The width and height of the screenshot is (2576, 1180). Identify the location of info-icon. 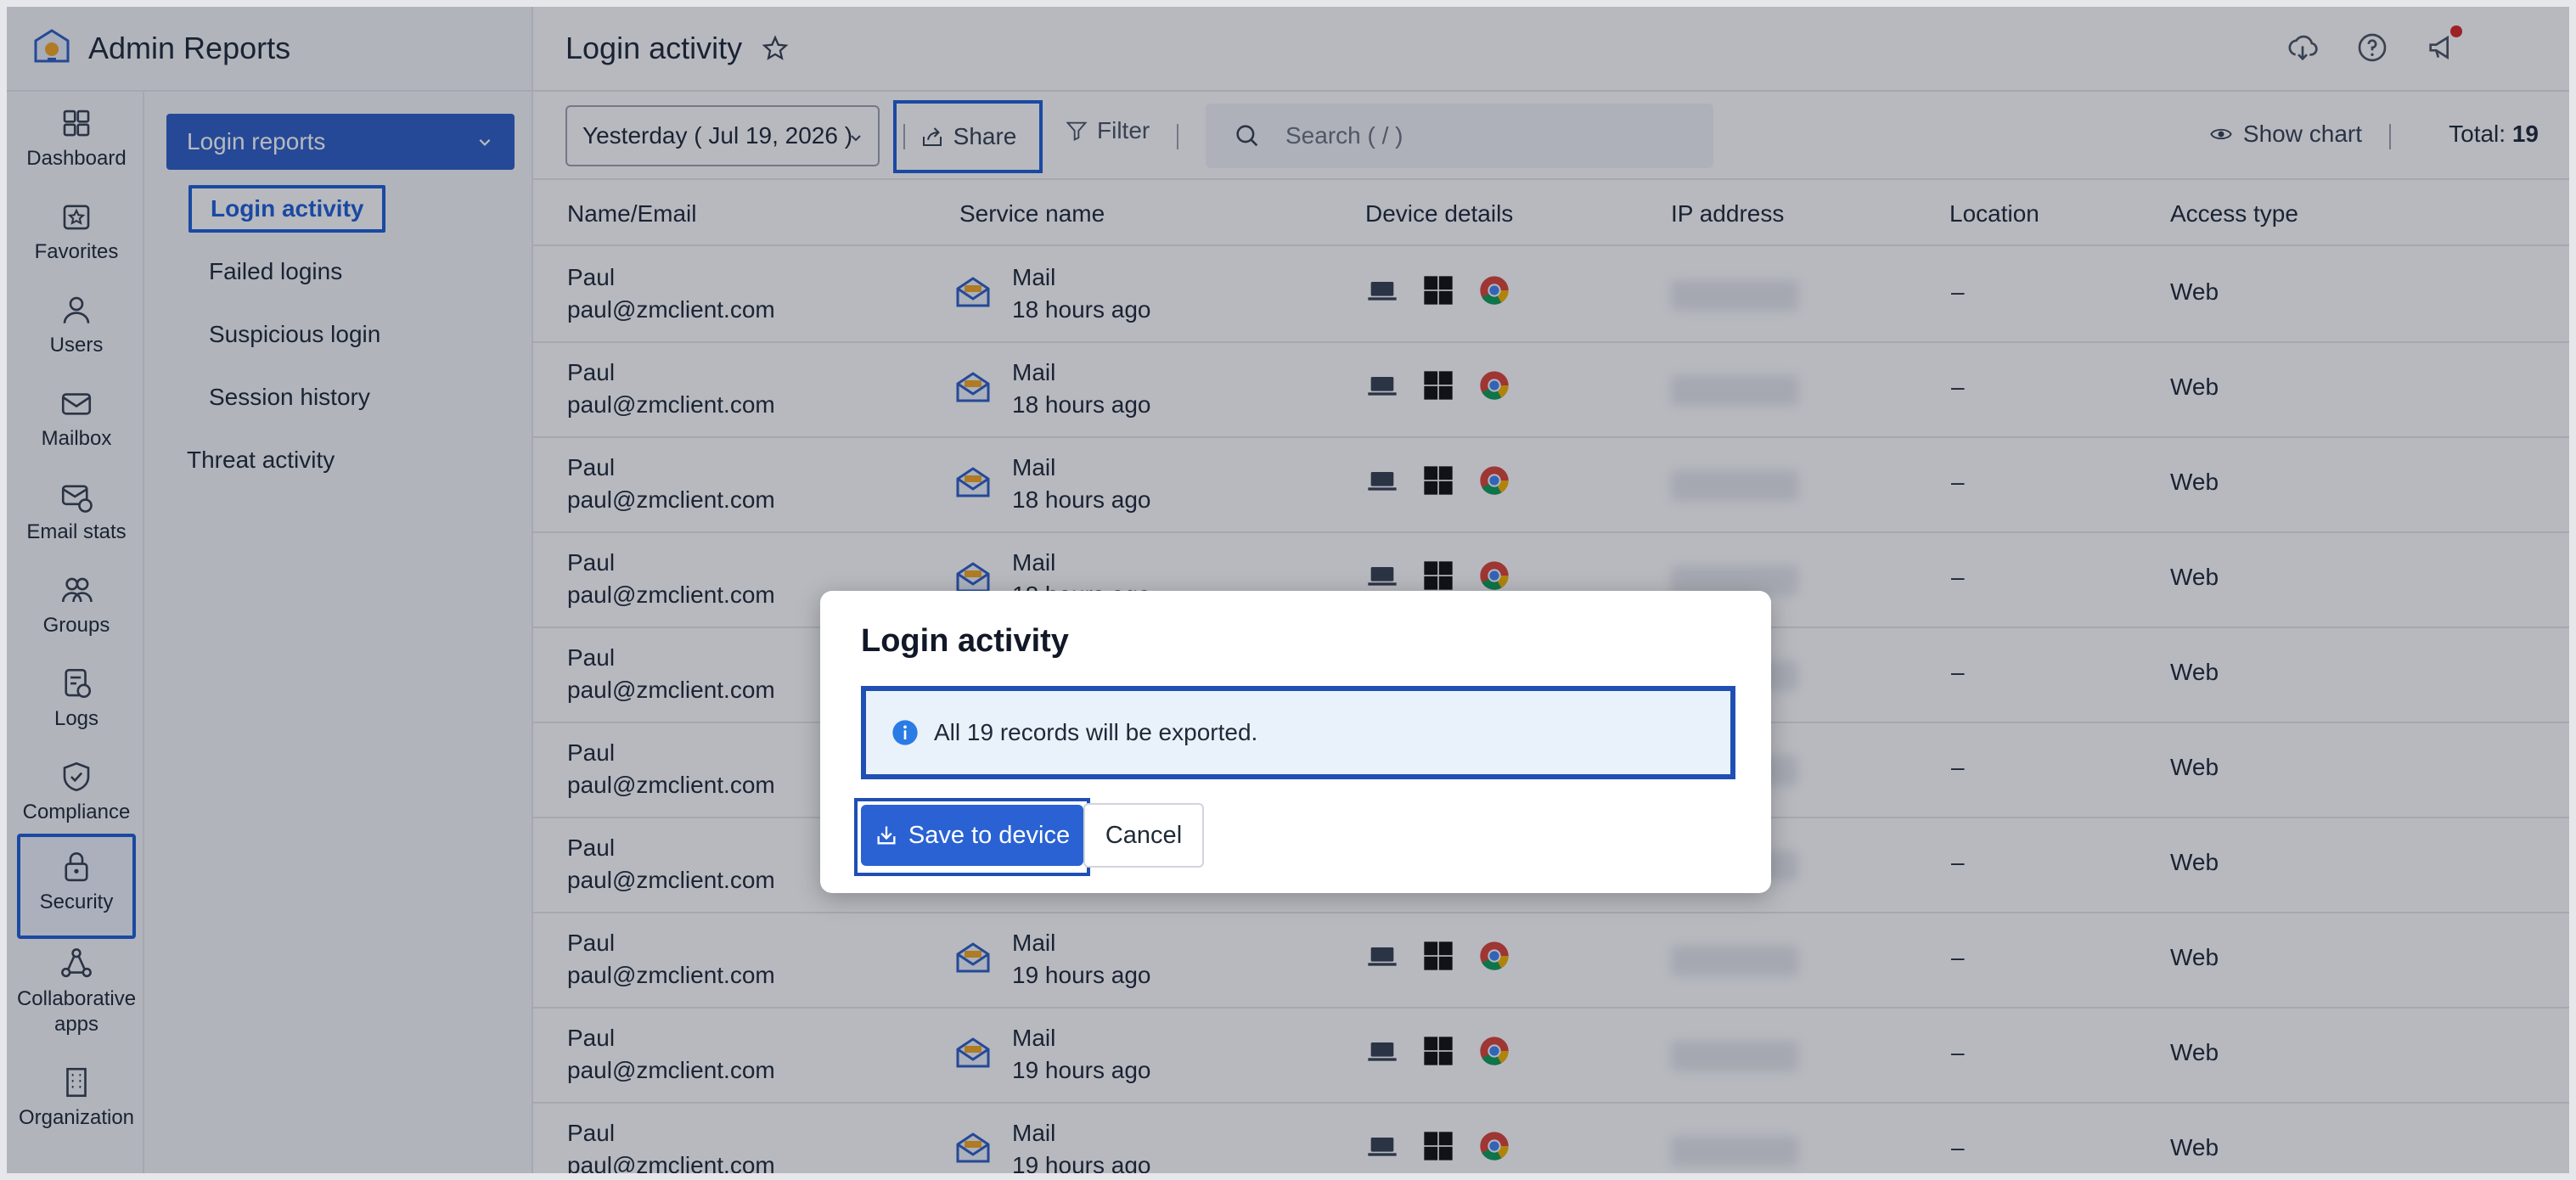
(905, 732).